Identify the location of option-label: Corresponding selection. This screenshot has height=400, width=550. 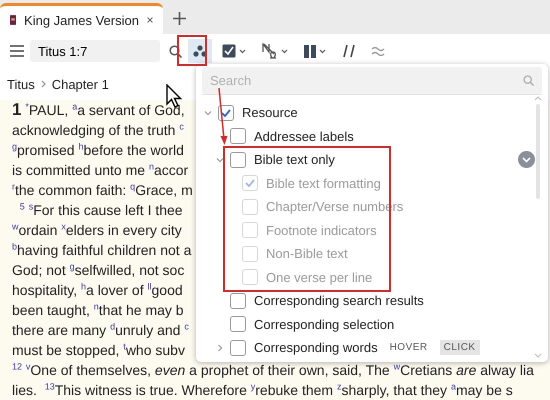
(324, 324).